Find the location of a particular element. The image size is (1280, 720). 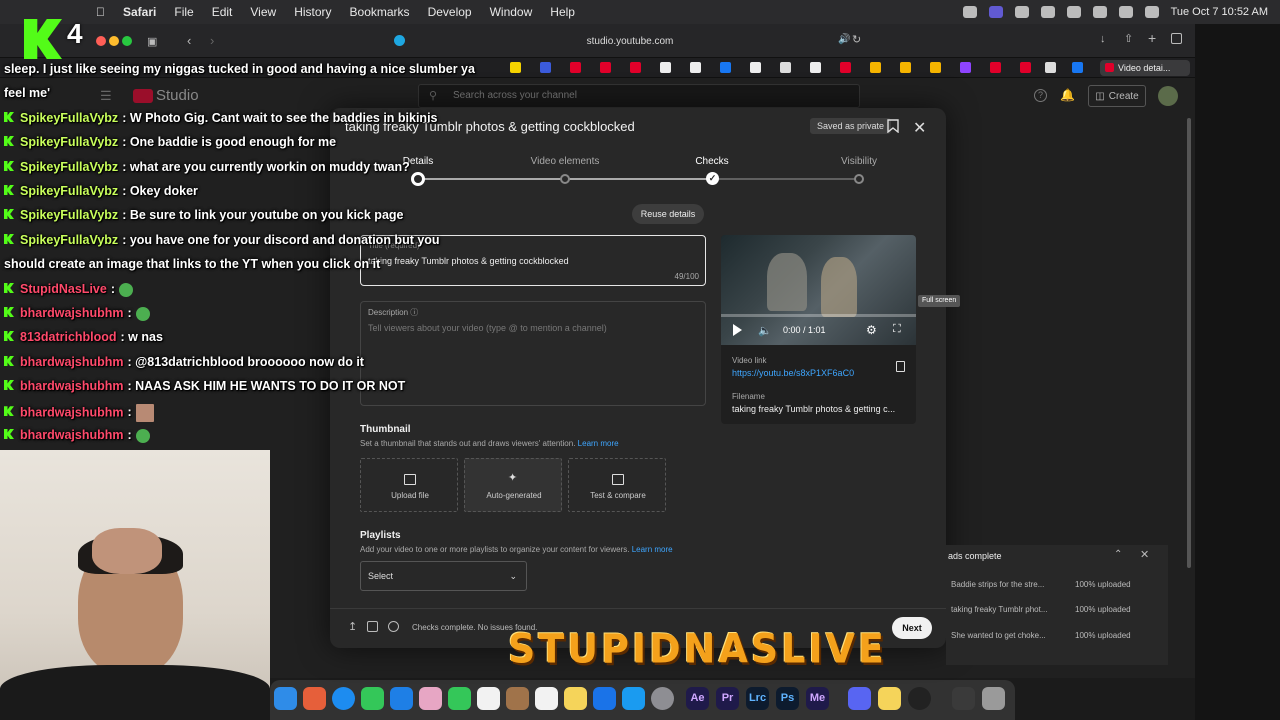

video-link: https://youtu.be/s8xP1XF6aC0 is located at coordinates (793, 373).